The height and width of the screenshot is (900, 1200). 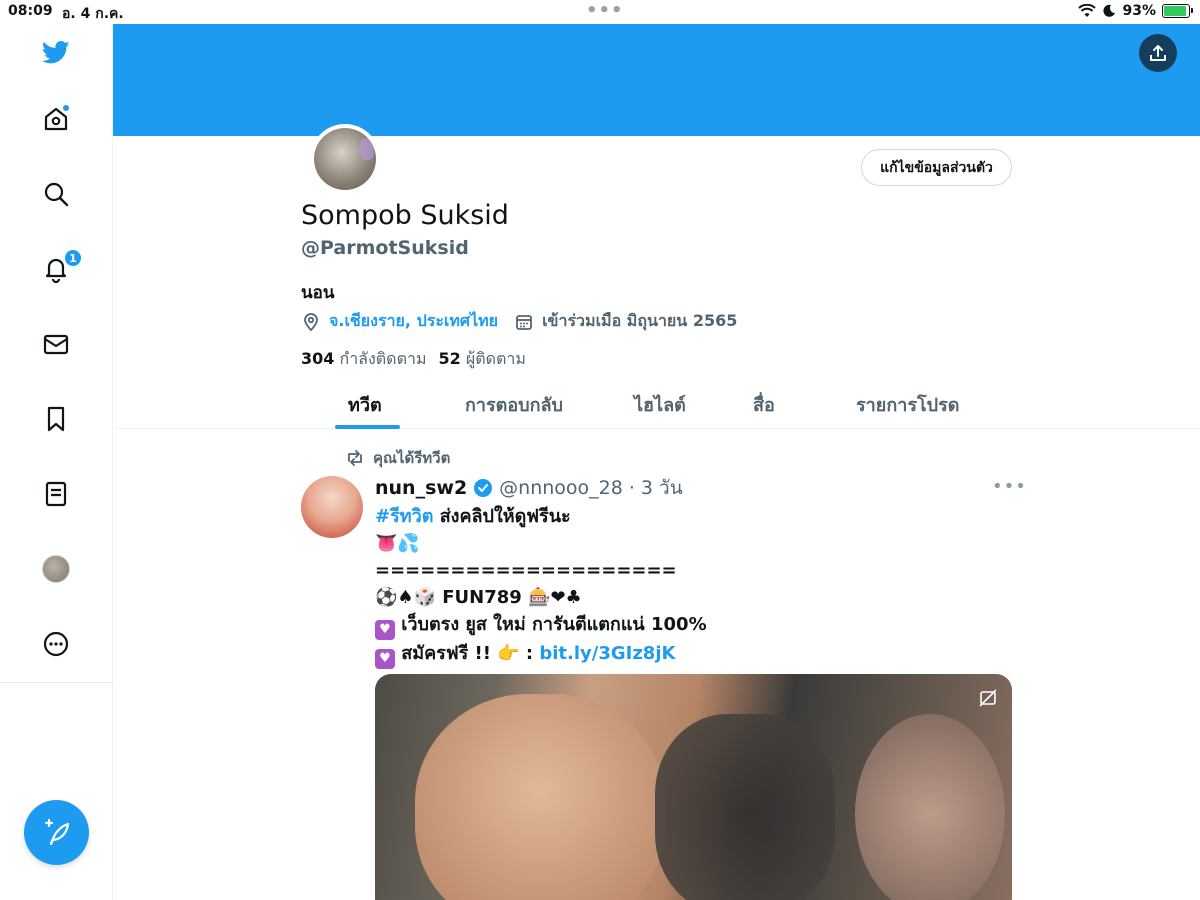 I want to click on battery-fill, so click(x=1175, y=11).